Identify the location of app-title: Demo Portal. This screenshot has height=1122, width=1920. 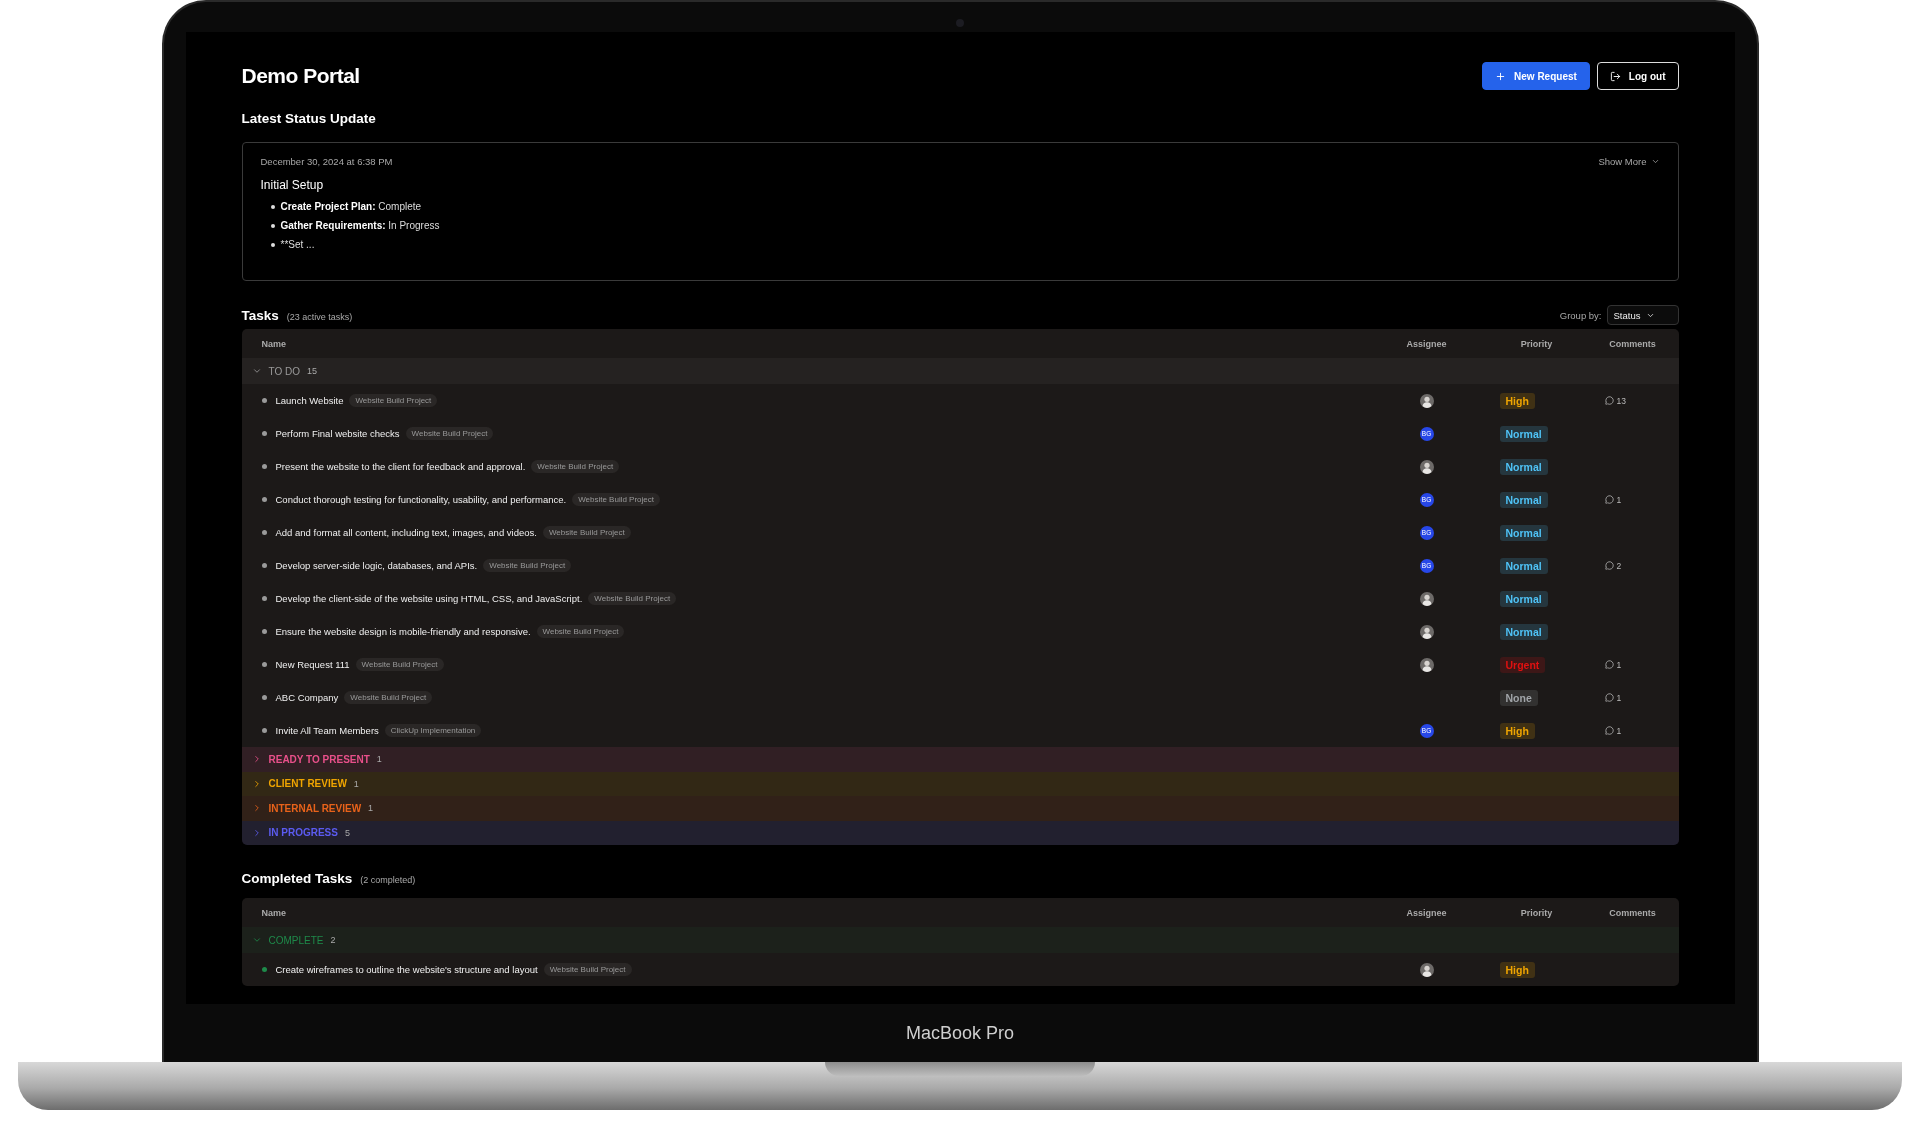
(300, 76).